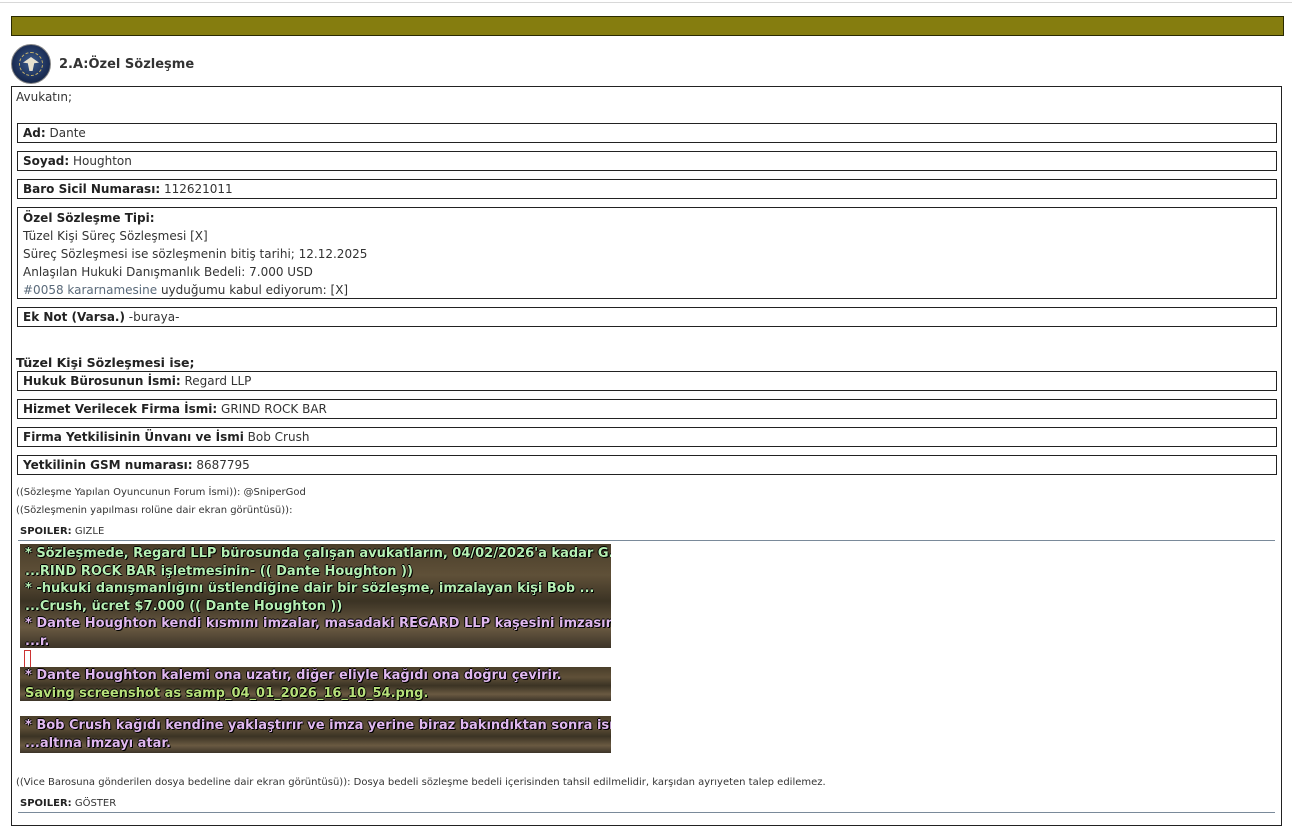 The width and height of the screenshot is (1292, 826). I want to click on field-value: Dante, so click(67, 133).